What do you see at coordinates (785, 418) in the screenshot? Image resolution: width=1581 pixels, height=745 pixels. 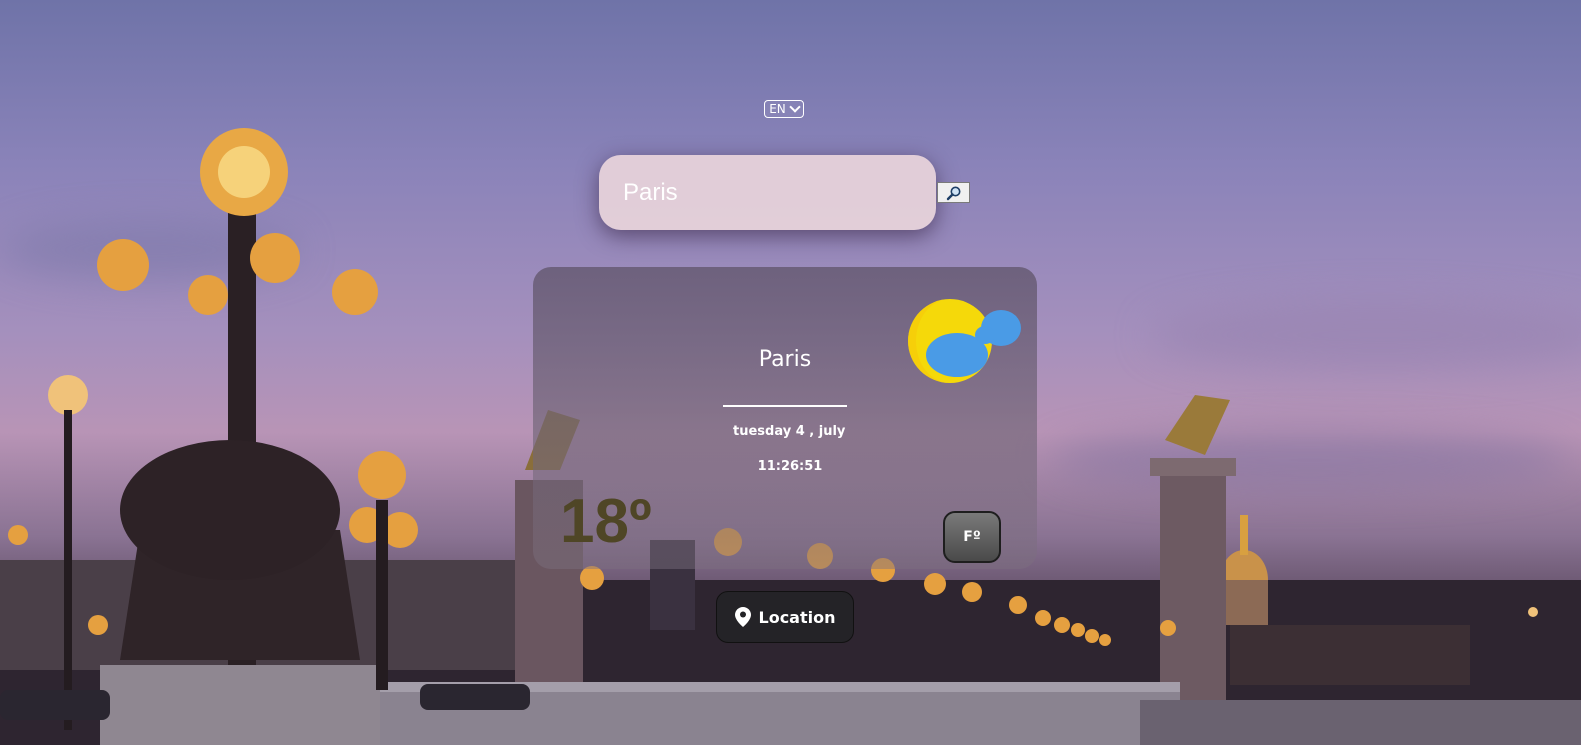 I see `weather-card: Paris tuesday 4 , july 11:26:51 18º Fº` at bounding box center [785, 418].